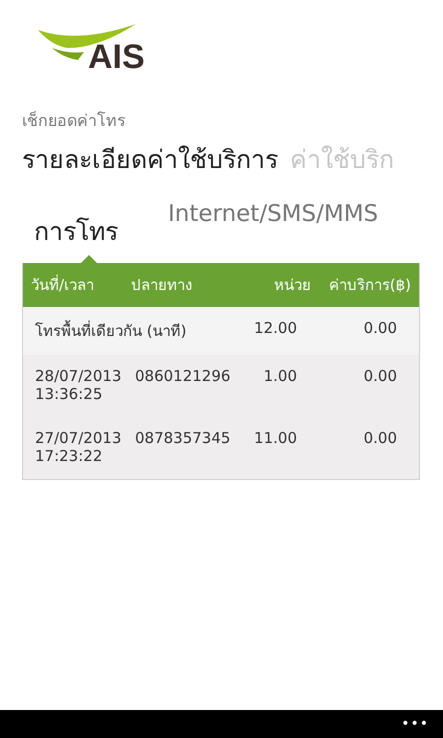 The width and height of the screenshot is (443, 738). Describe the element at coordinates (248, 214) in the screenshot. I see `tab: Internet/SMS/MMS` at that location.